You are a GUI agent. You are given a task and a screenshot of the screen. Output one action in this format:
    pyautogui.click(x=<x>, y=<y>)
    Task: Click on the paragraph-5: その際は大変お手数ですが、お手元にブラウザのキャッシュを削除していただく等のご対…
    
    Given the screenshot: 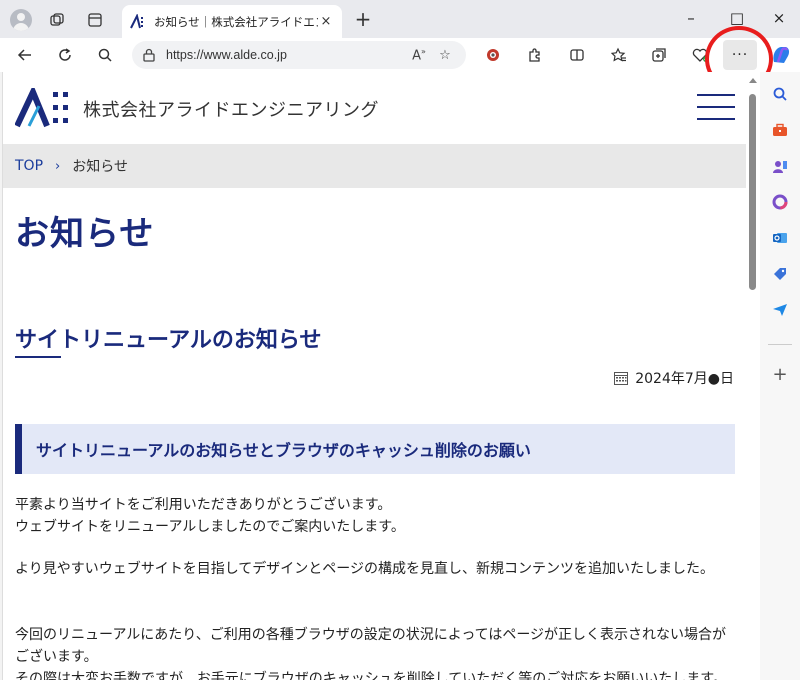 What is the action you would take?
    pyautogui.click(x=371, y=675)
    